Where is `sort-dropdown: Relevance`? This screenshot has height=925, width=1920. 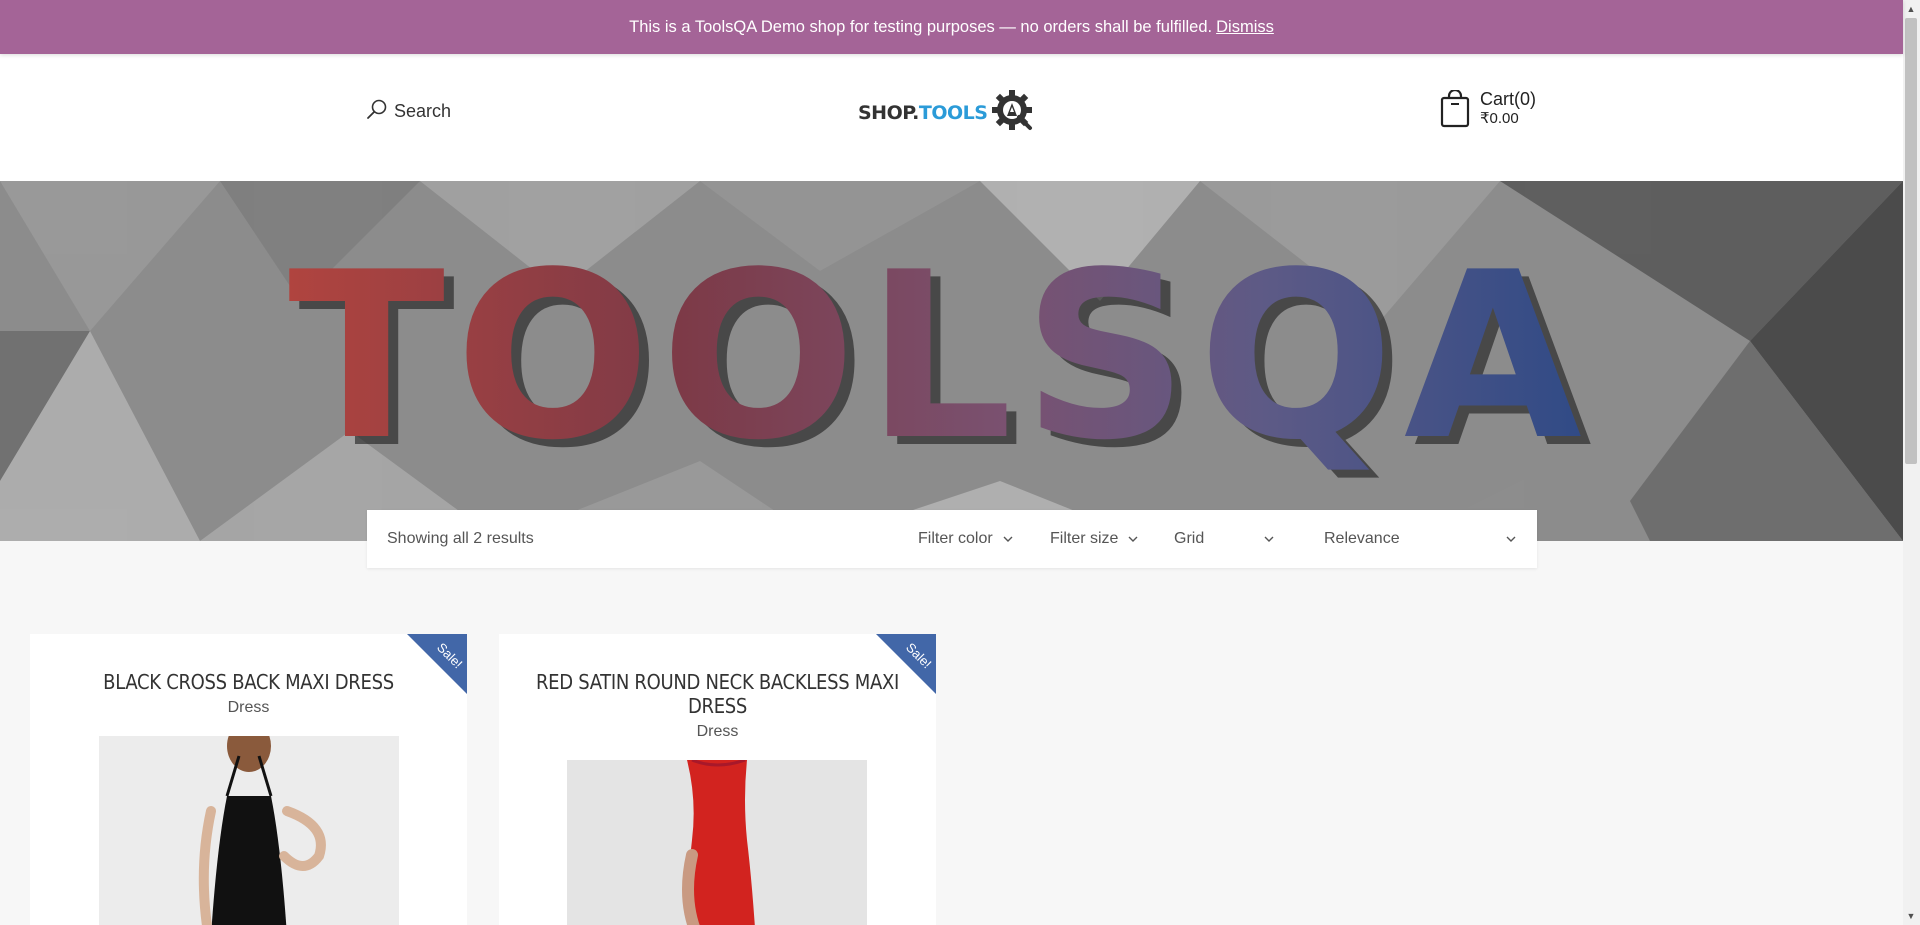
sort-dropdown: Relevance is located at coordinates (1420, 539).